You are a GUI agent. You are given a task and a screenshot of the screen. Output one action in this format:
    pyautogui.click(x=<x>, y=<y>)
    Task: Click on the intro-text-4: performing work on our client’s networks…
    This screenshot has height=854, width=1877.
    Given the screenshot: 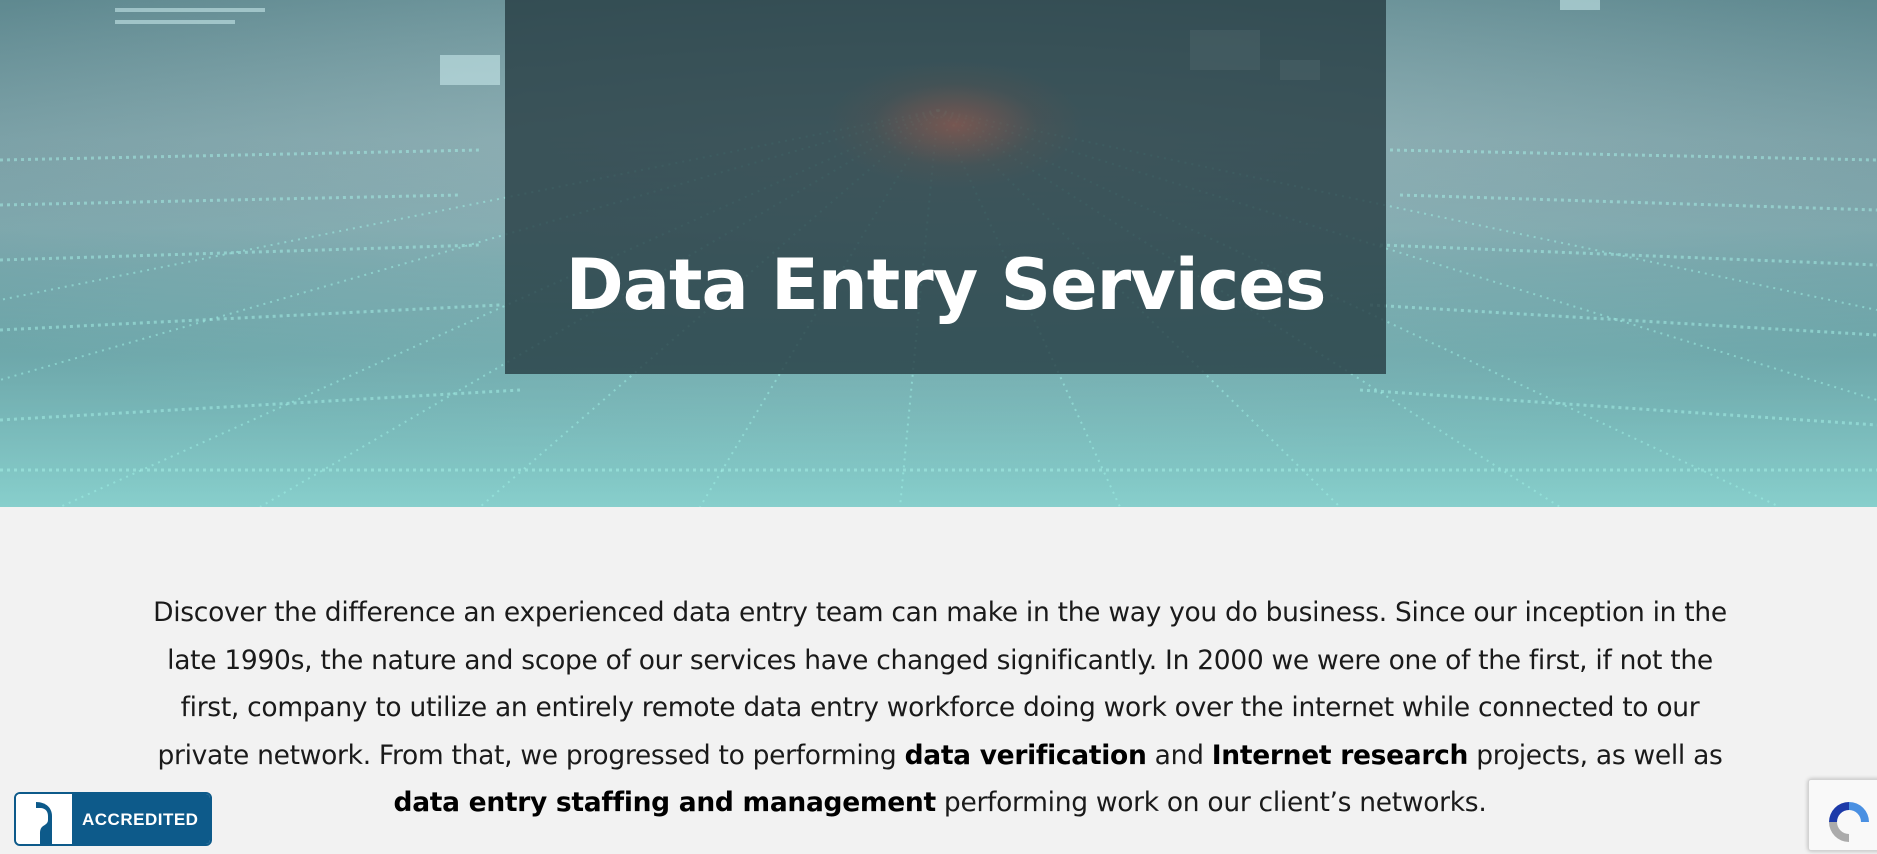 What is the action you would take?
    pyautogui.click(x=1211, y=802)
    